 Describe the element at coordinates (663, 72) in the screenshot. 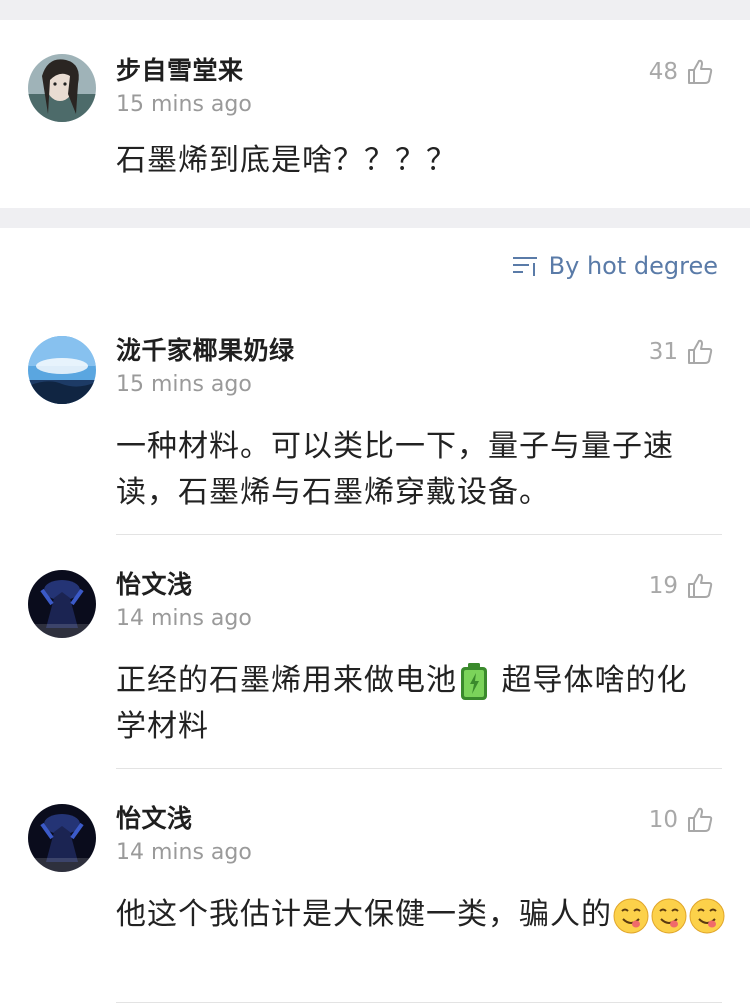

I see `like-count: 48` at that location.